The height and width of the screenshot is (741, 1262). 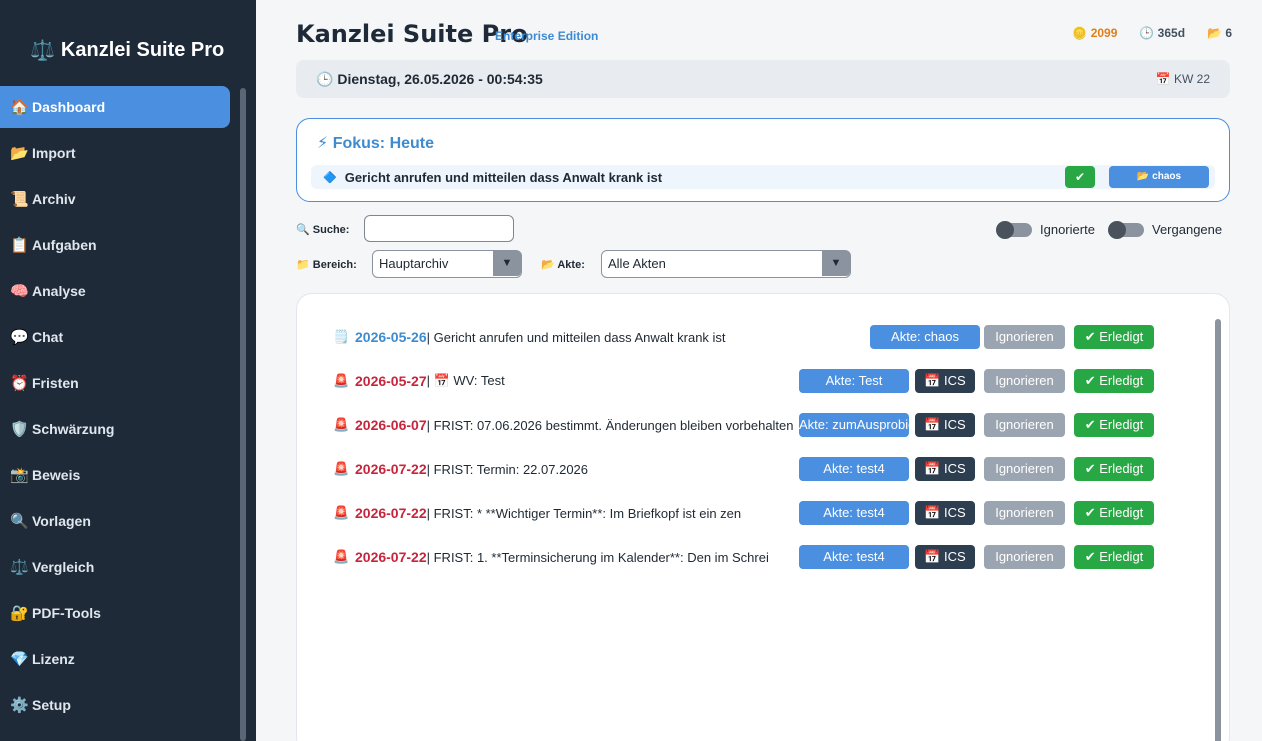 What do you see at coordinates (115, 521) in the screenshot?
I see `sidebar-item-vorlagen: 🔍 Vorlagen` at bounding box center [115, 521].